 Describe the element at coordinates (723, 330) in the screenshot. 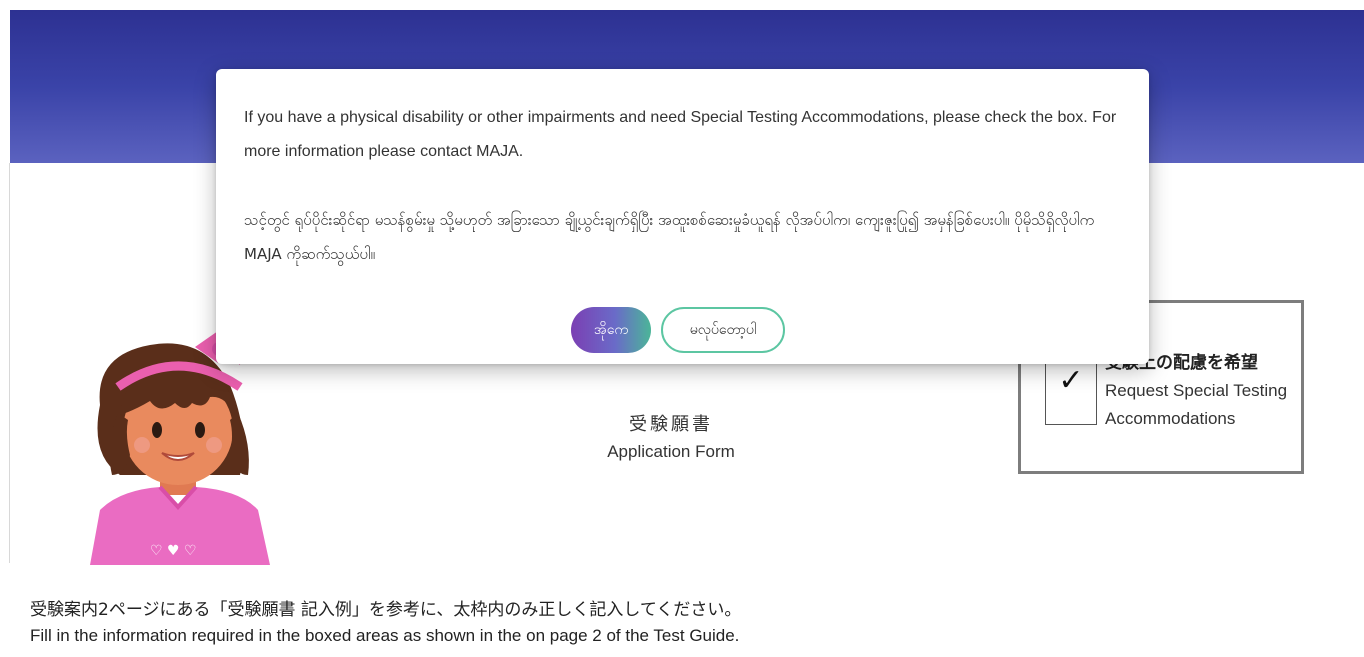

I see `cancel-button: မလုပ်တော့ပါ` at that location.